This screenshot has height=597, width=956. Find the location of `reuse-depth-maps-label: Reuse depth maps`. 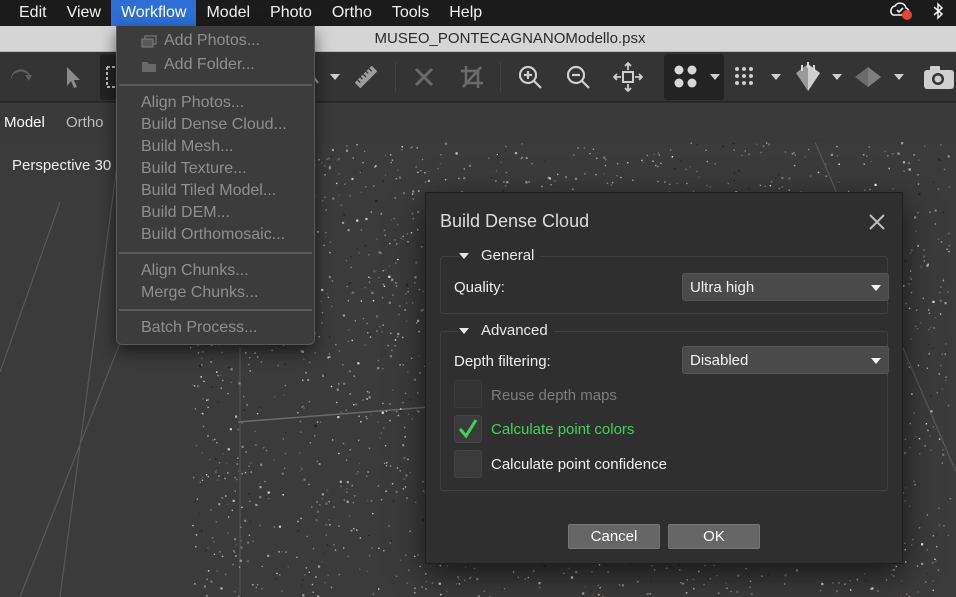

reuse-depth-maps-label: Reuse depth maps is located at coordinates (554, 395).